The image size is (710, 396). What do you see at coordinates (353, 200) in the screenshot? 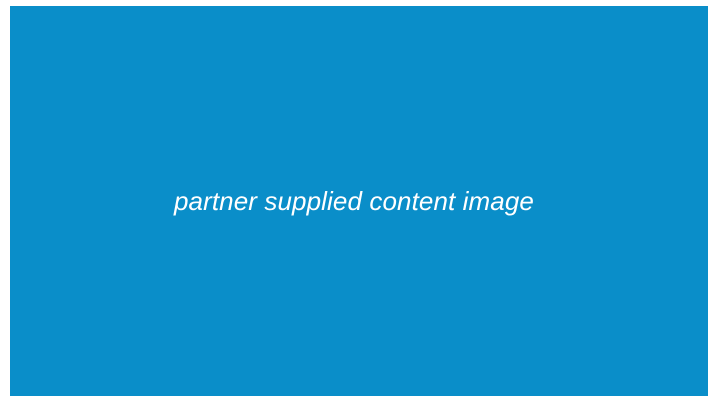
I see `placeholder-caption: partner supplied content image` at bounding box center [353, 200].